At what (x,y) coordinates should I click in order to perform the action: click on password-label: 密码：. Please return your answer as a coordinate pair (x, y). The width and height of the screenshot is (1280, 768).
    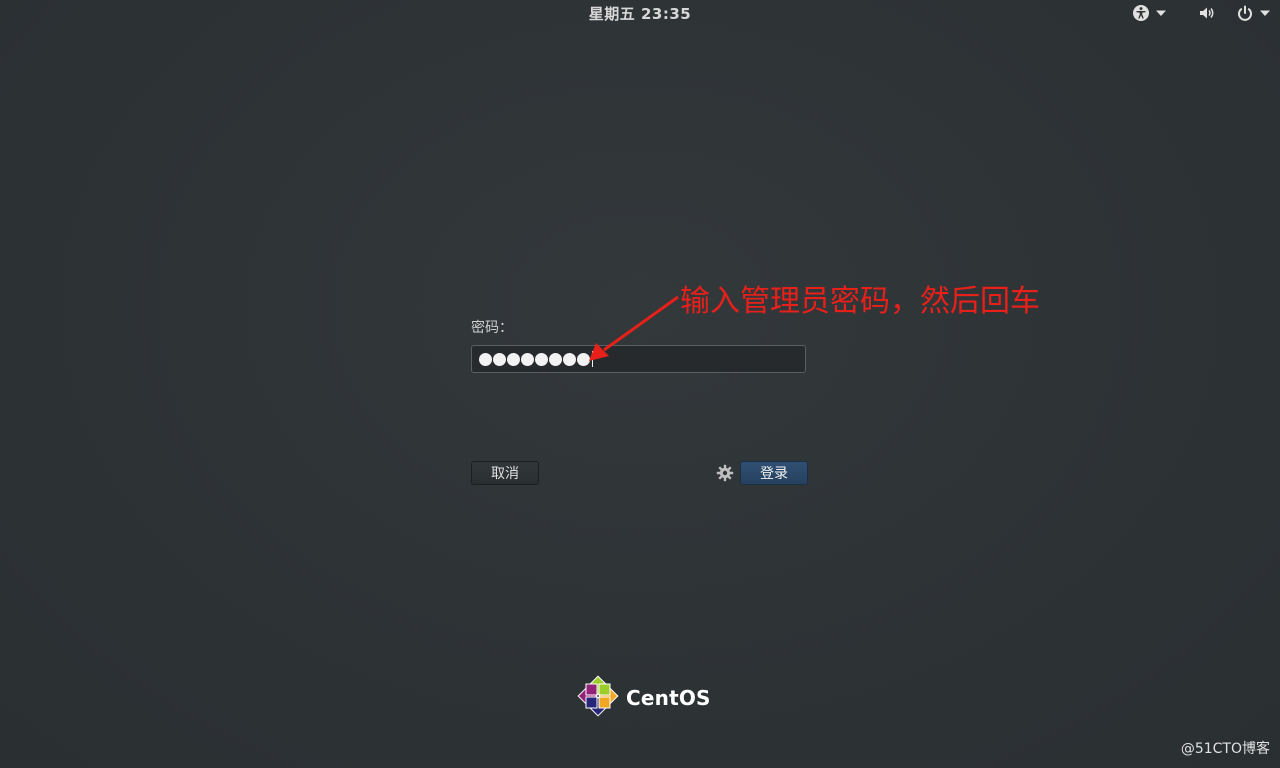
    Looking at the image, I should click on (492, 328).